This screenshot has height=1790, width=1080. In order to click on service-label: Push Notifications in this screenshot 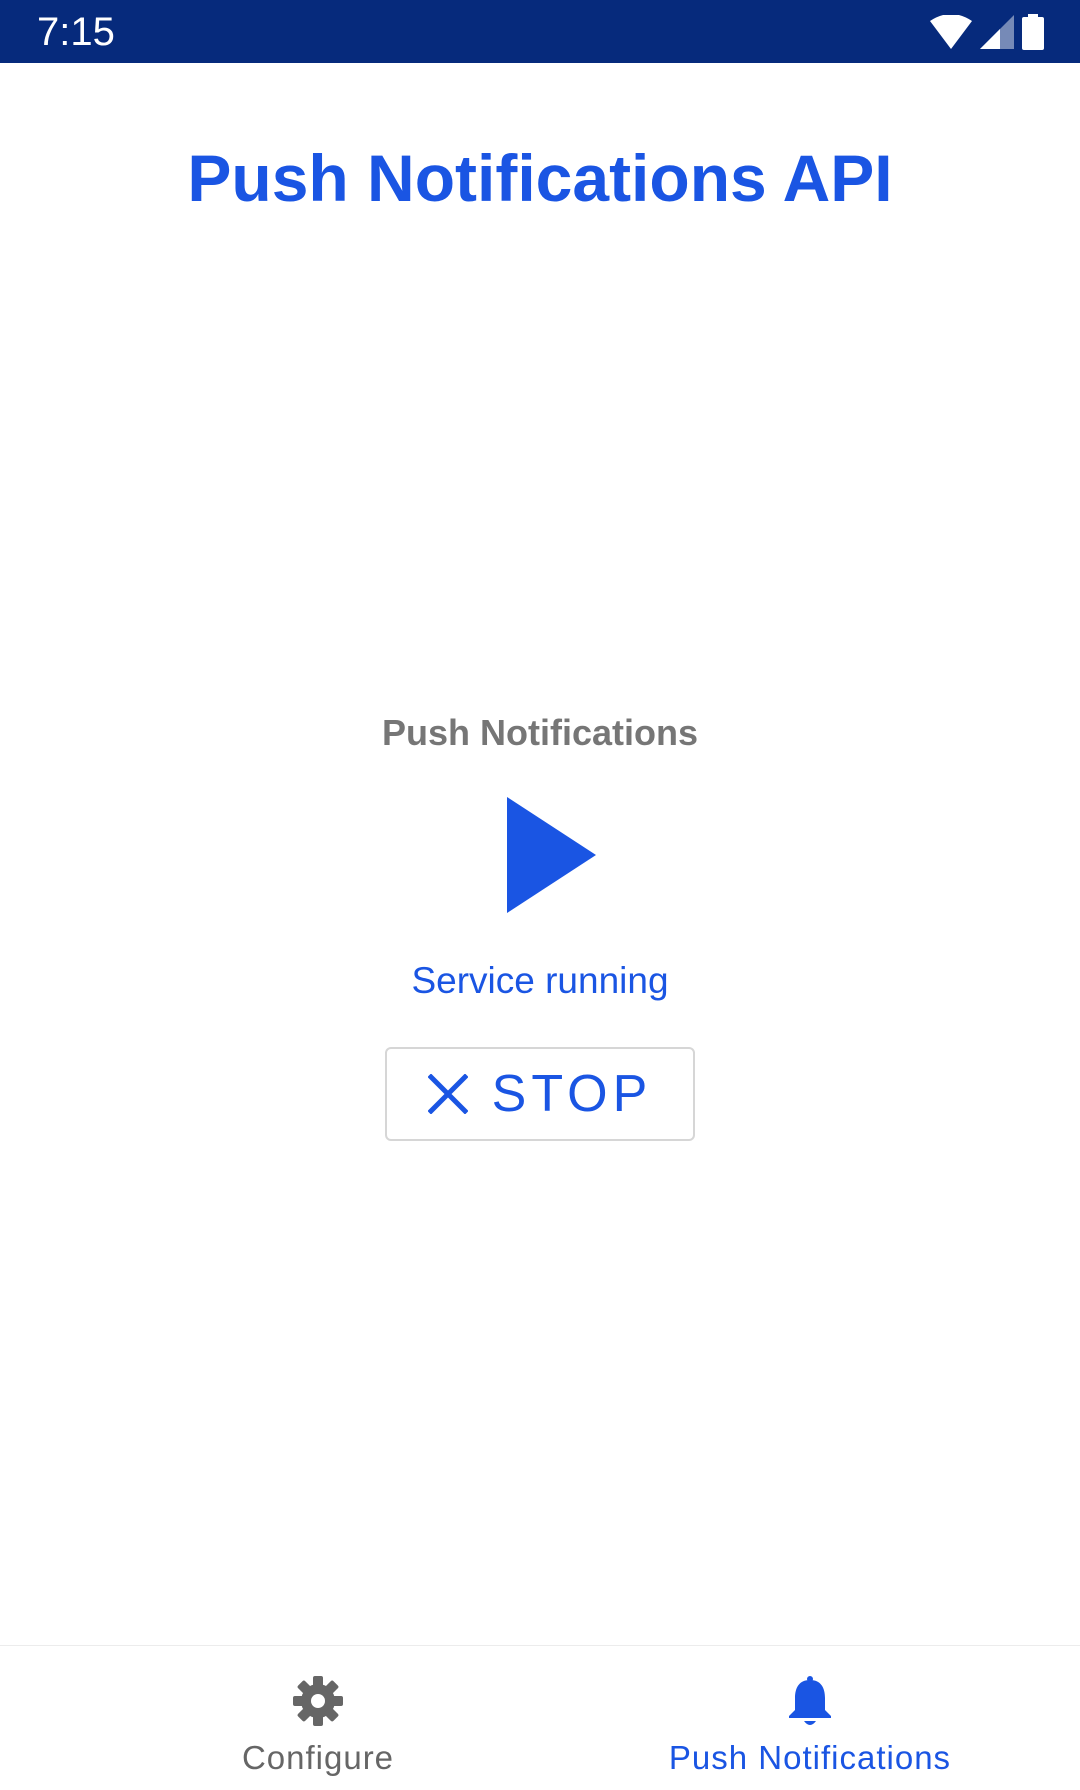, I will do `click(540, 732)`.